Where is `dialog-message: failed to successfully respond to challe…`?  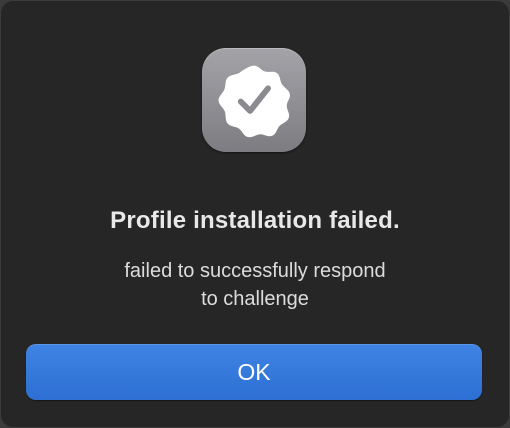
dialog-message: failed to successfully respond to challe… is located at coordinates (255, 285).